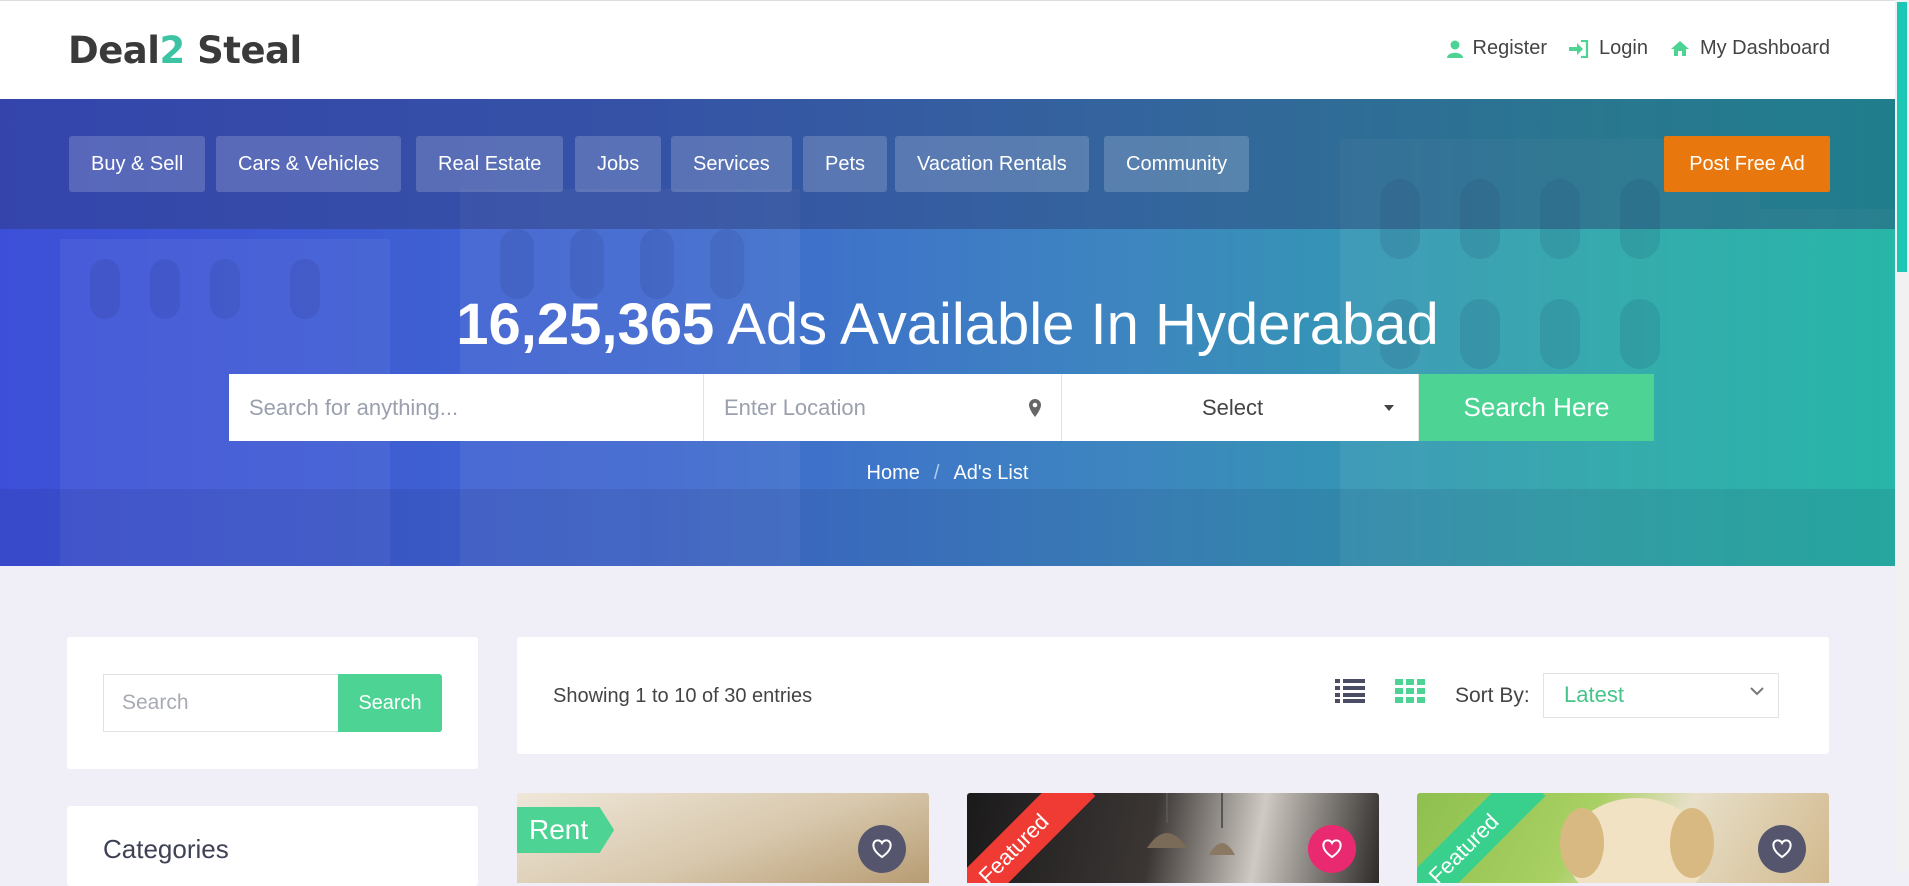 Image resolution: width=1909 pixels, height=886 pixels. I want to click on rent-tag: Rent, so click(566, 830).